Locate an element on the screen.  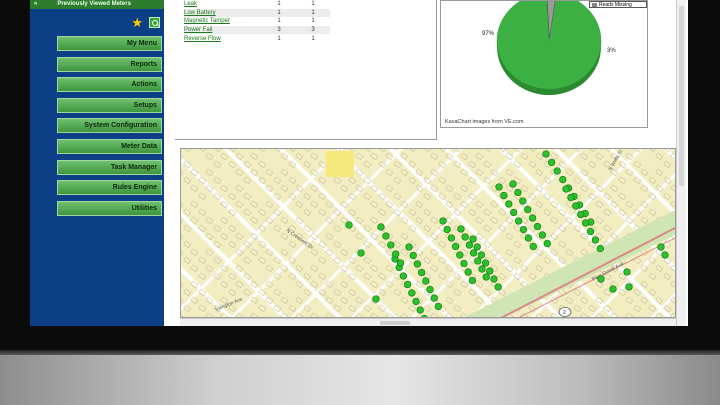
menu-setups: Setups is located at coordinates (109, 105).